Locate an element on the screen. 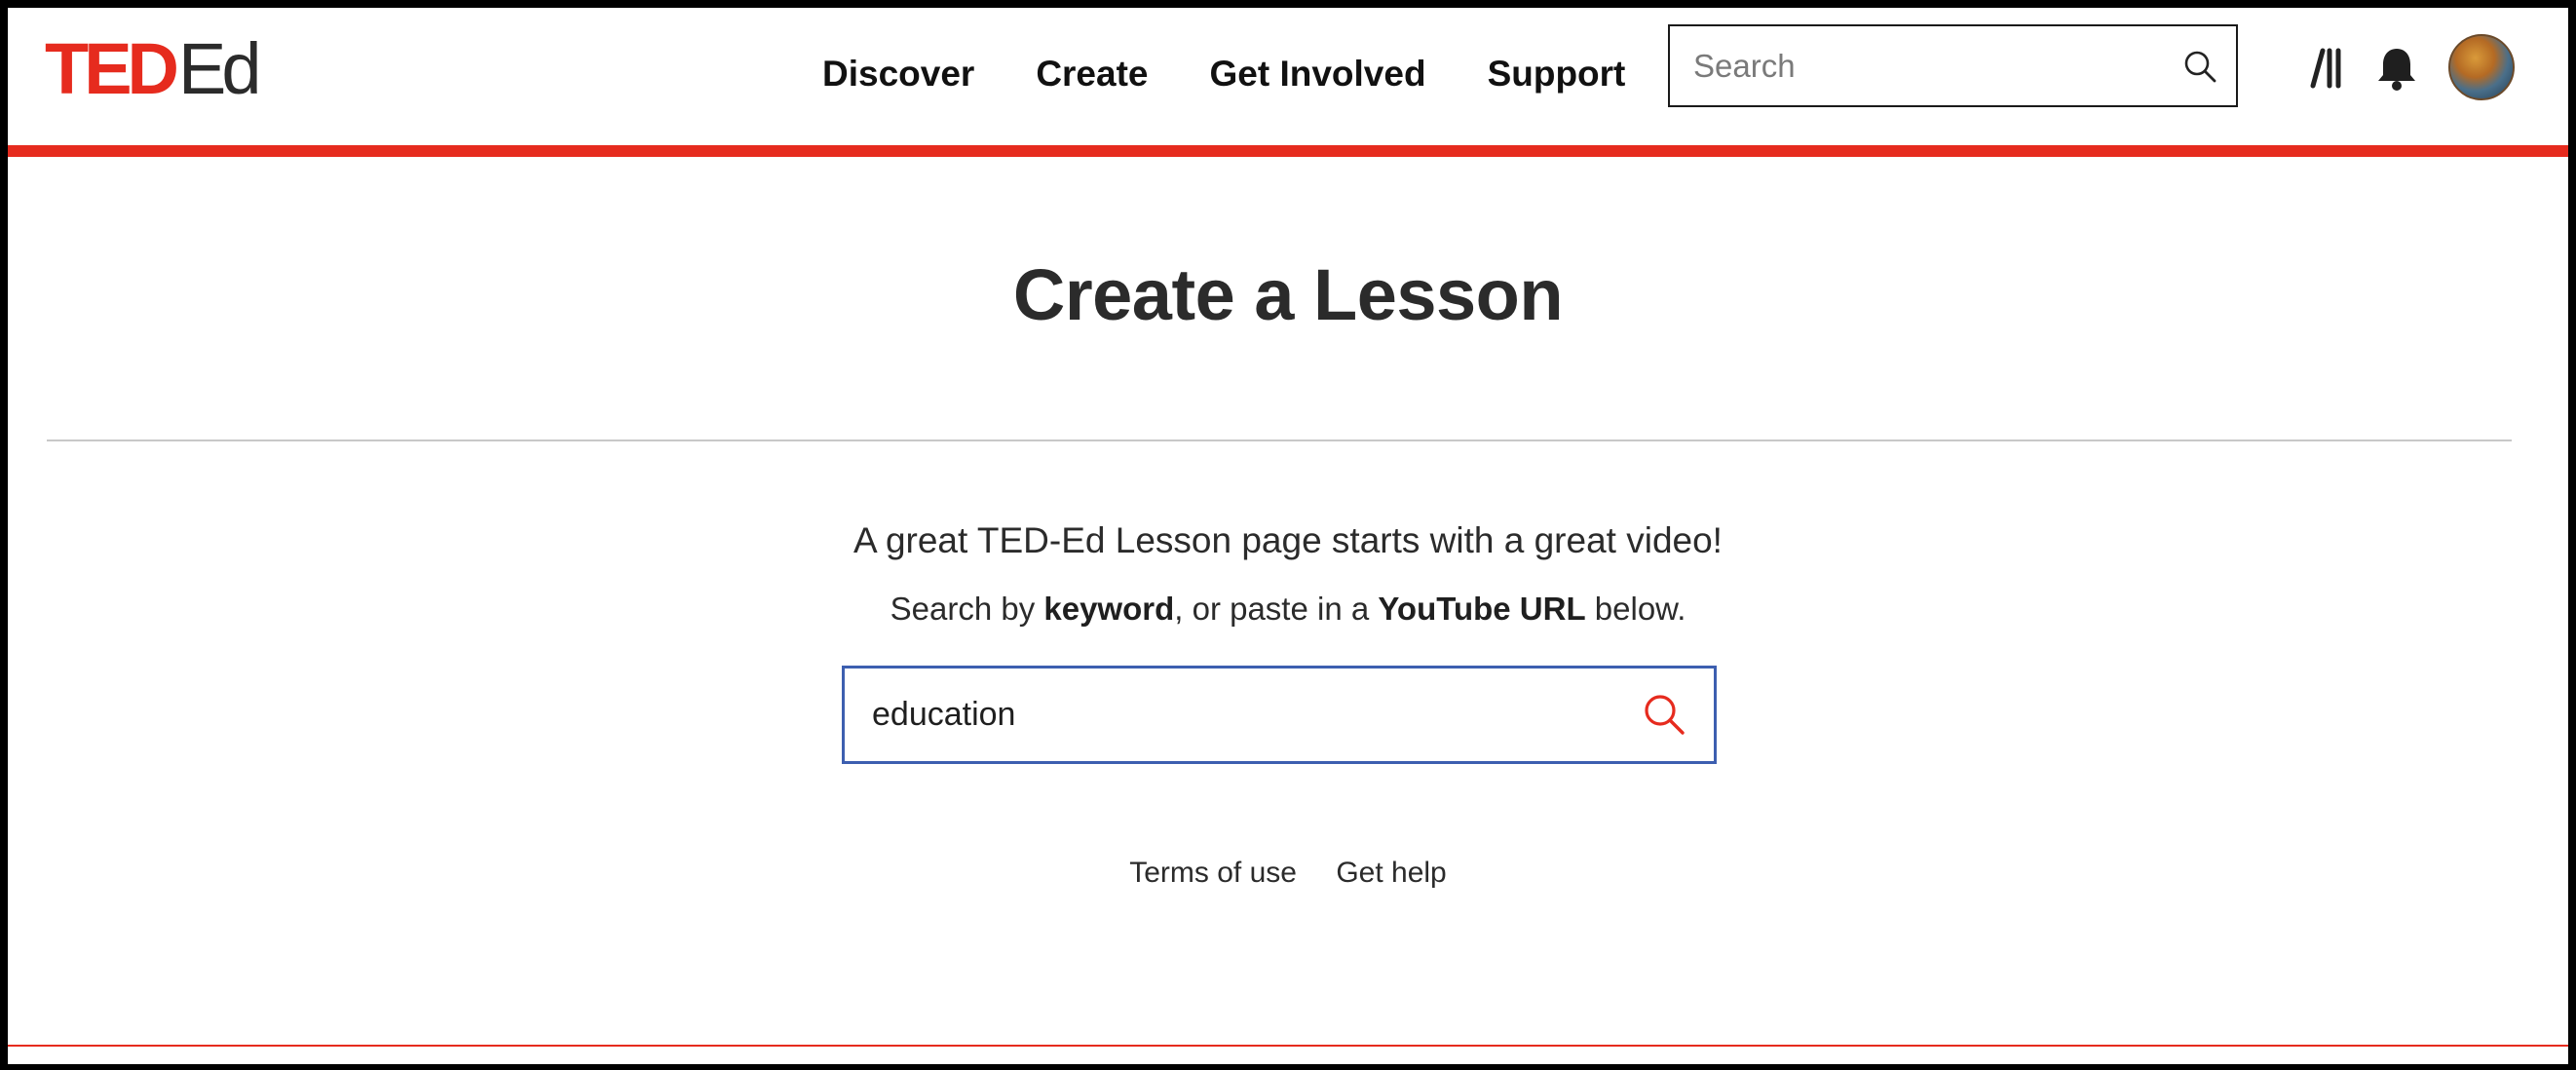 Image resolution: width=2576 pixels, height=1070 pixels. instruction-keyword: keyword is located at coordinates (1109, 609).